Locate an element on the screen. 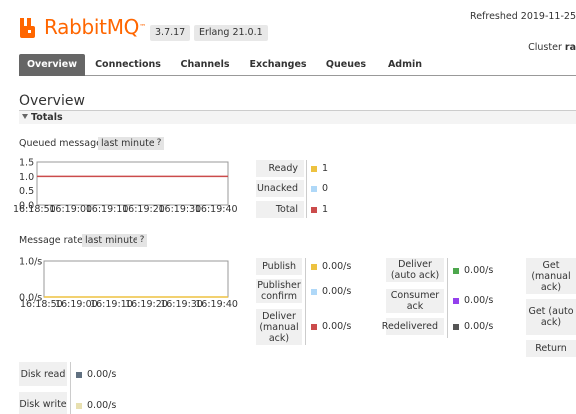 The height and width of the screenshot is (414, 576). stat-redelivered-value: 0.00/s is located at coordinates (479, 326).